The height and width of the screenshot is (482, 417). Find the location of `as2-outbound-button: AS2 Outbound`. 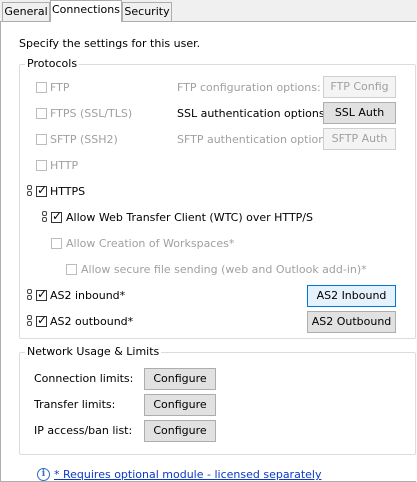

as2-outbound-button: AS2 Outbound is located at coordinates (351, 322).